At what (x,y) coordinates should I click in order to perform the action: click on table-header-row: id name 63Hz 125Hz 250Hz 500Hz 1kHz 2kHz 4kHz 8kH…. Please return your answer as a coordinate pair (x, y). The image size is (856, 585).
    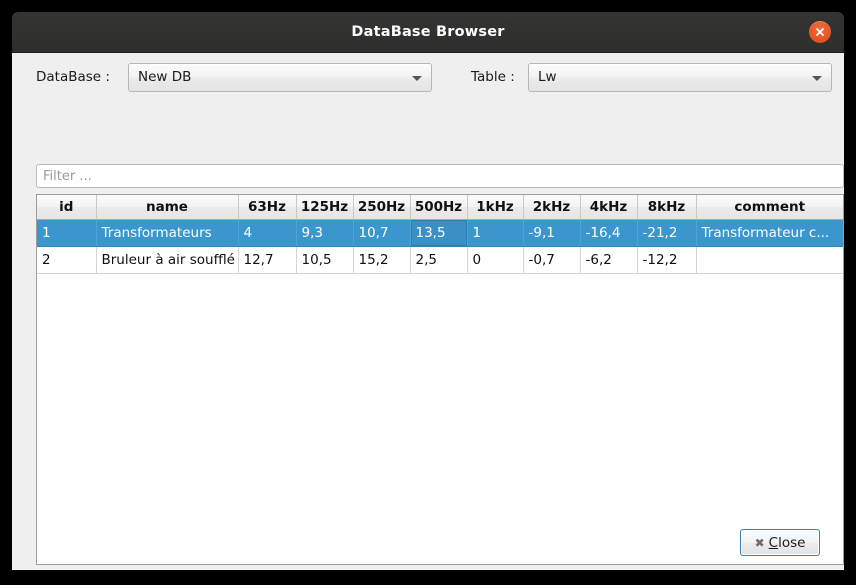
    Looking at the image, I should click on (440, 207).